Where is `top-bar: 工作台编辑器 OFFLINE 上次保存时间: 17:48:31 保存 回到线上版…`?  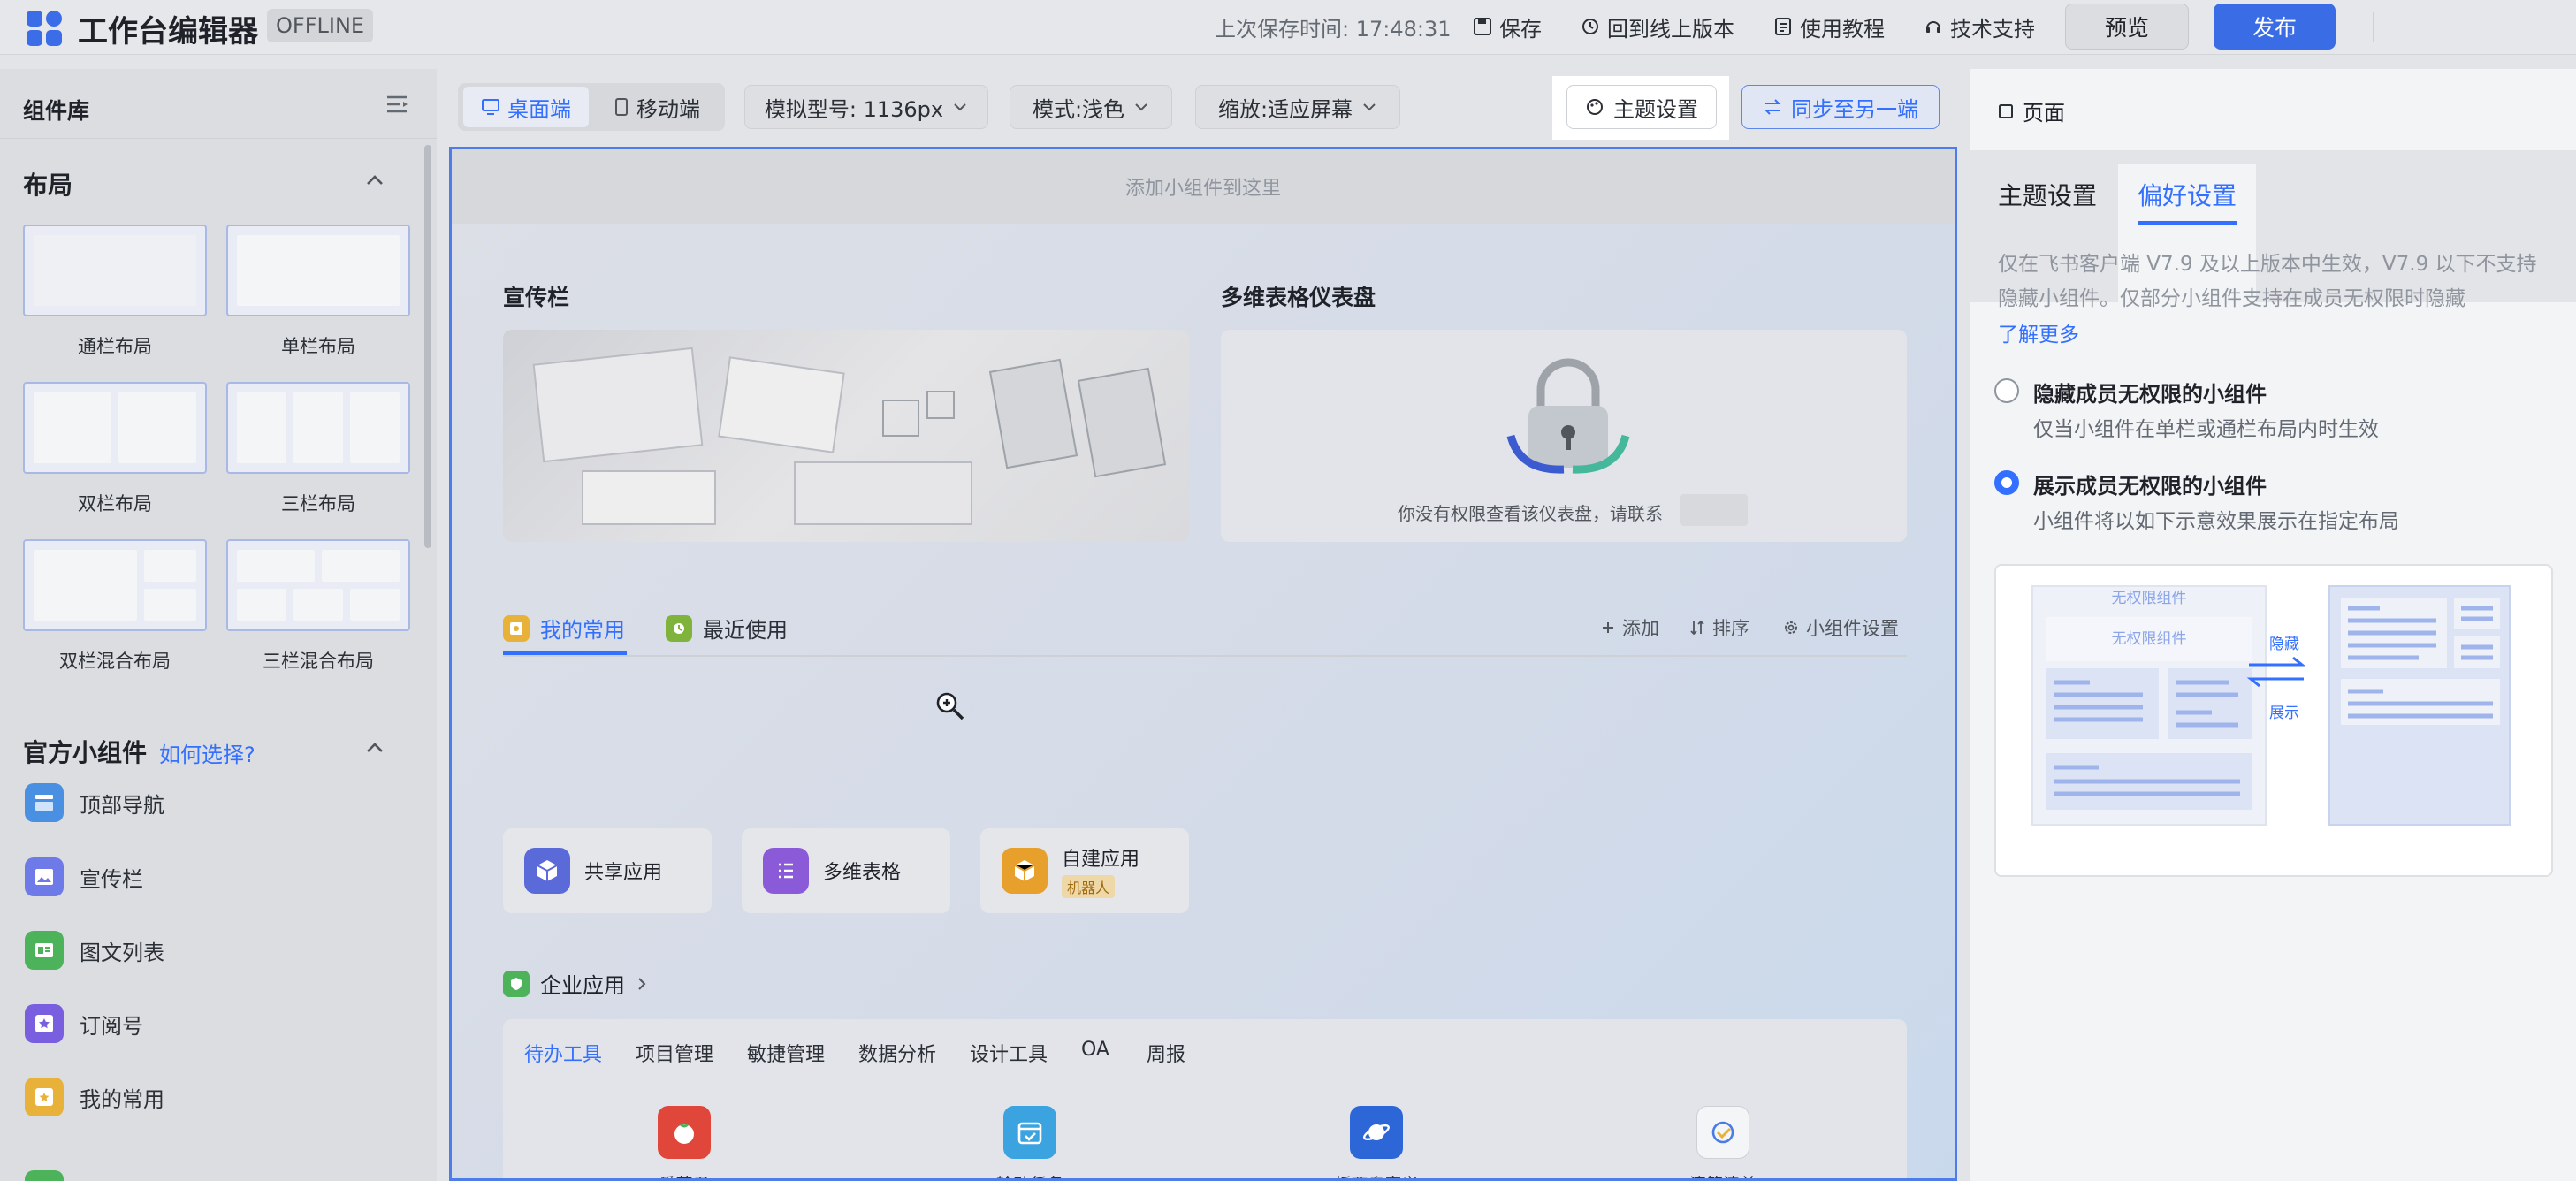 top-bar: 工作台编辑器 OFFLINE 上次保存时间: 17:48:31 保存 回到线上版… is located at coordinates (1288, 28).